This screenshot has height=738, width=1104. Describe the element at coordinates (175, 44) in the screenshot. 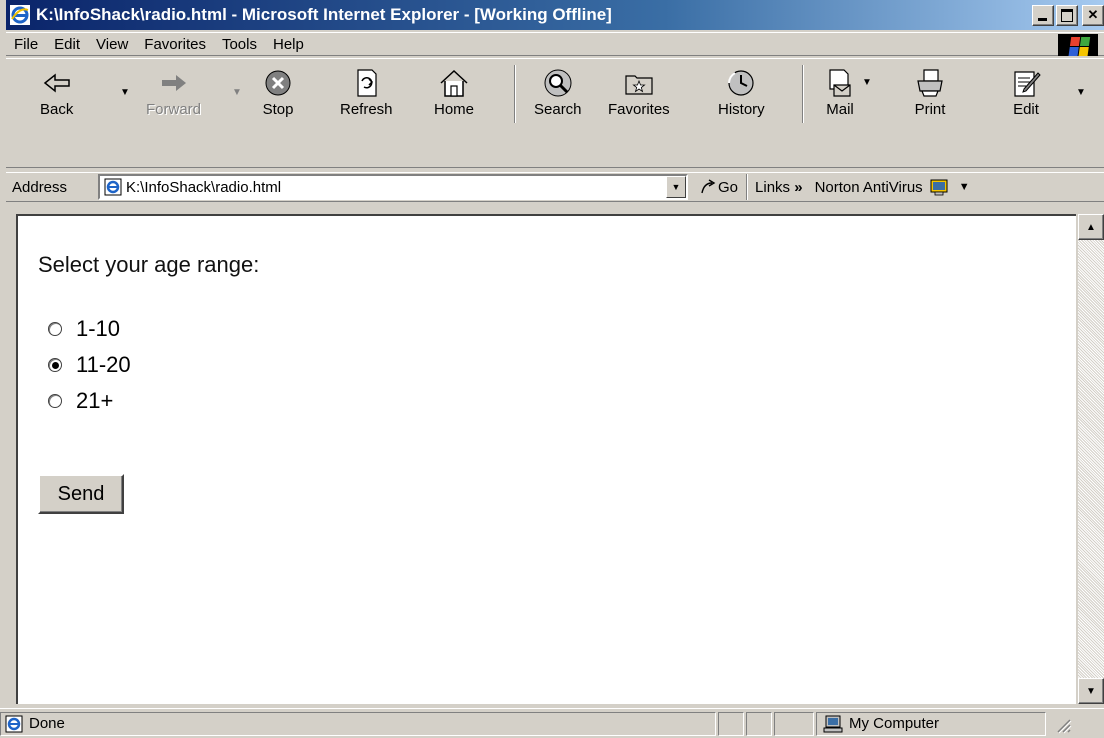

I see `menu-favorites: Favorites` at that location.